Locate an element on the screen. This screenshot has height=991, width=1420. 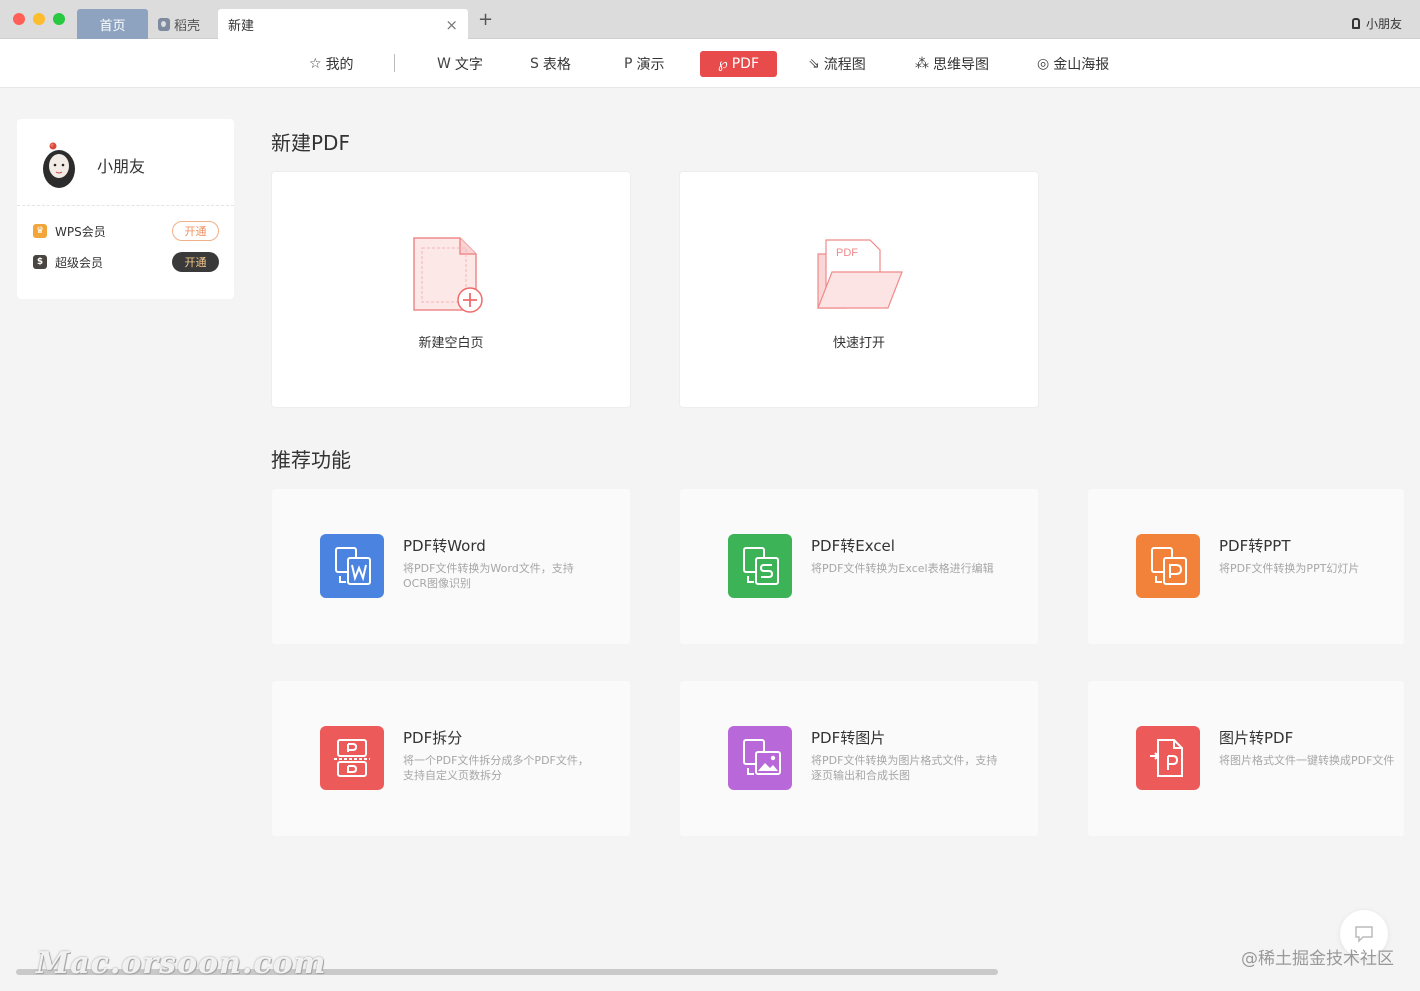
wps-member-open-button: 开通 is located at coordinates (195, 231).